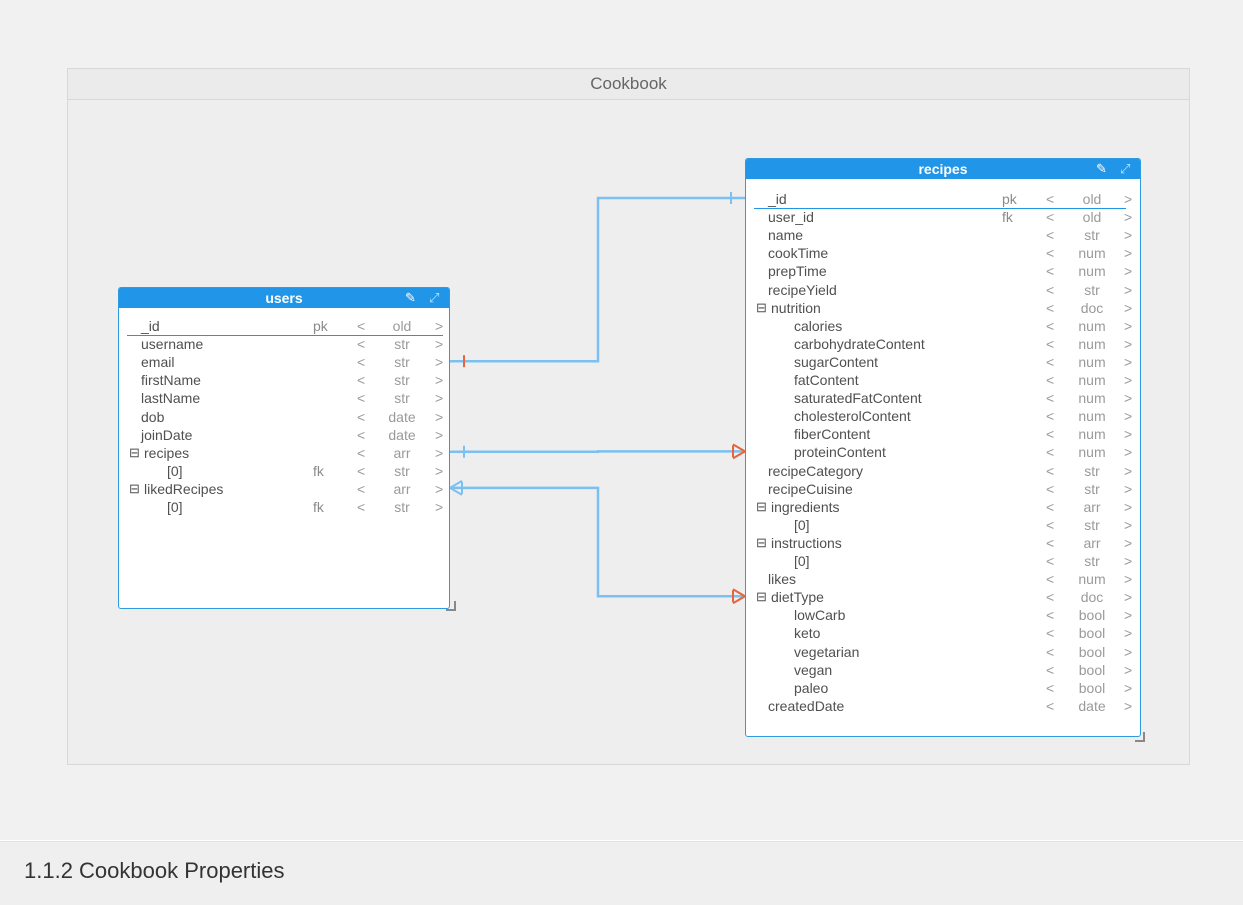 This screenshot has width=1243, height=905. Describe the element at coordinates (943, 344) in the screenshot. I see `field-row: carbohydrateContent<num>` at that location.